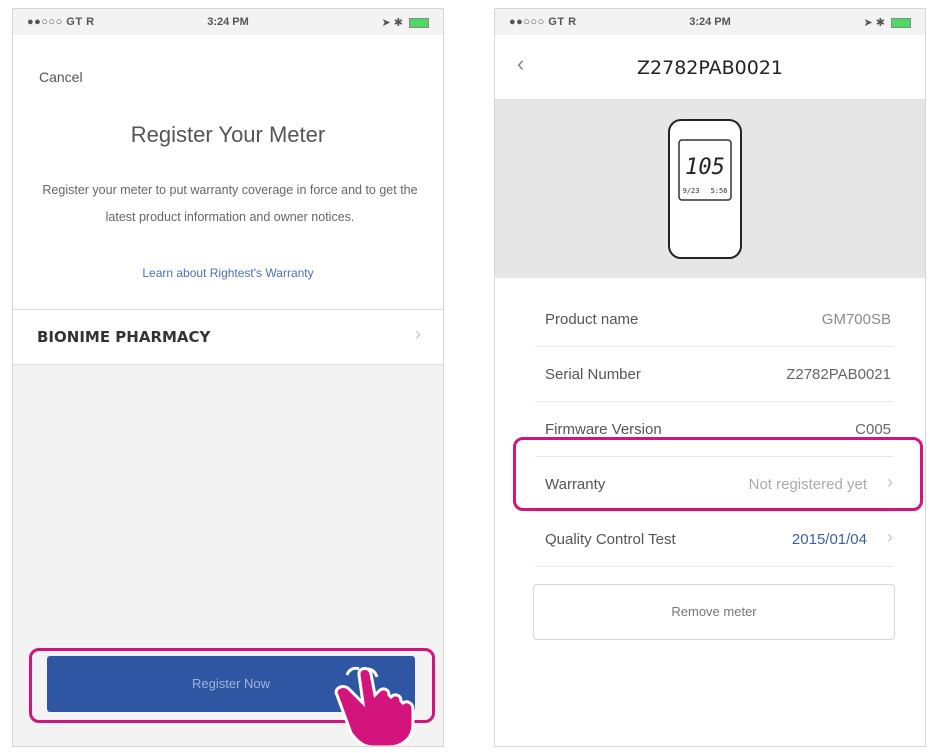 The width and height of the screenshot is (929, 753). What do you see at coordinates (603, 429) in the screenshot?
I see `row-label: Firmware Version` at bounding box center [603, 429].